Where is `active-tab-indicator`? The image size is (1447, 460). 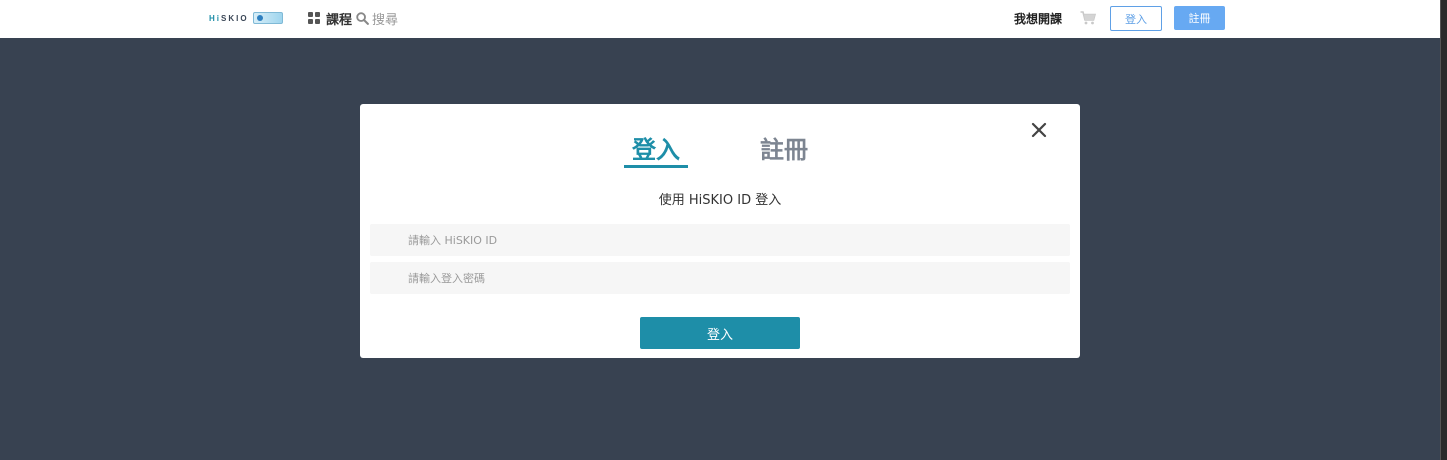 active-tab-indicator is located at coordinates (656, 166).